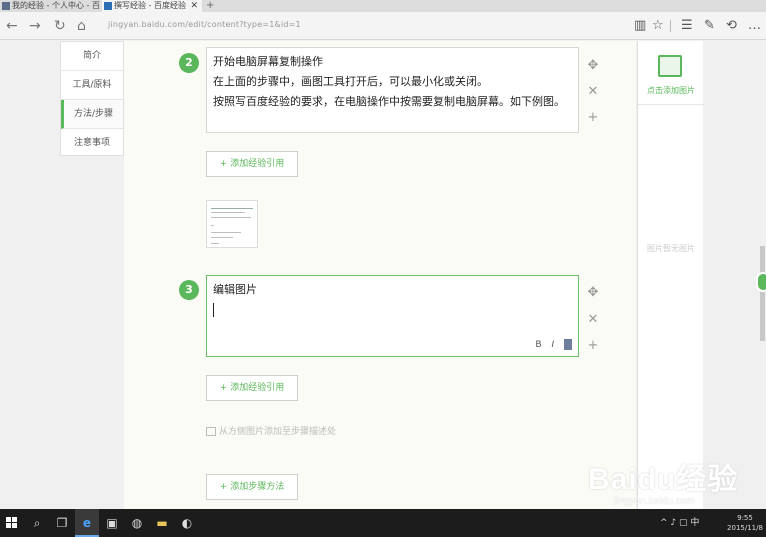 This screenshot has height=537, width=766. Describe the element at coordinates (671, 90) in the screenshot. I see `add-image-label: 点击添加图片` at that location.